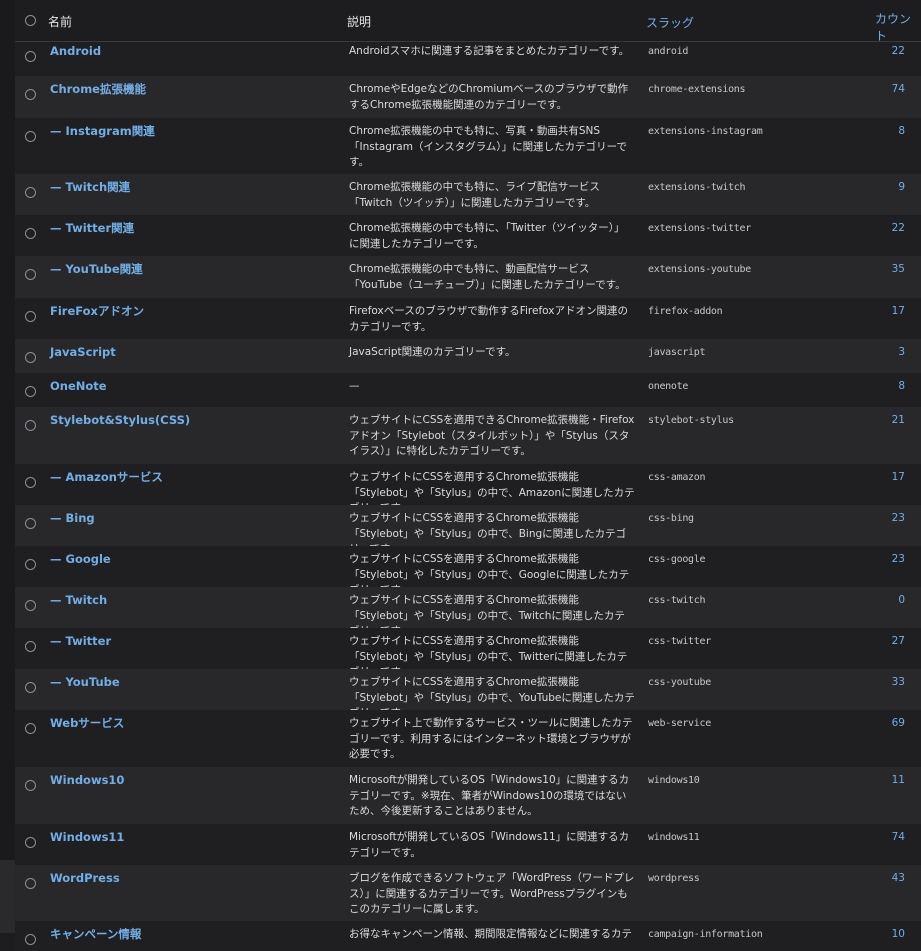 The height and width of the screenshot is (951, 921). What do you see at coordinates (80, 559) in the screenshot?
I see `category-name-link: — Google` at bounding box center [80, 559].